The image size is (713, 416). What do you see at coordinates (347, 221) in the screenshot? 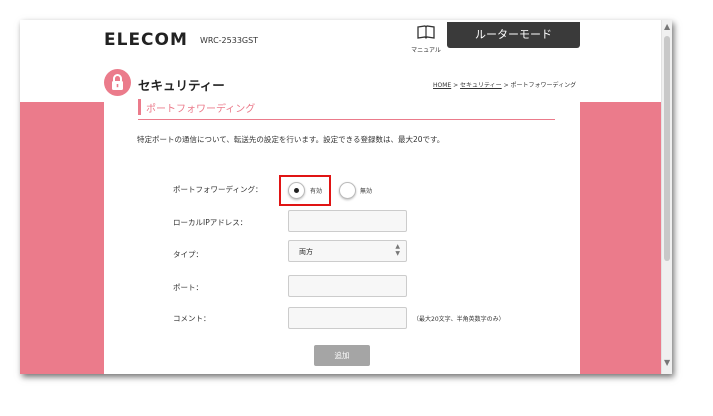
I see `local-ip-input` at bounding box center [347, 221].